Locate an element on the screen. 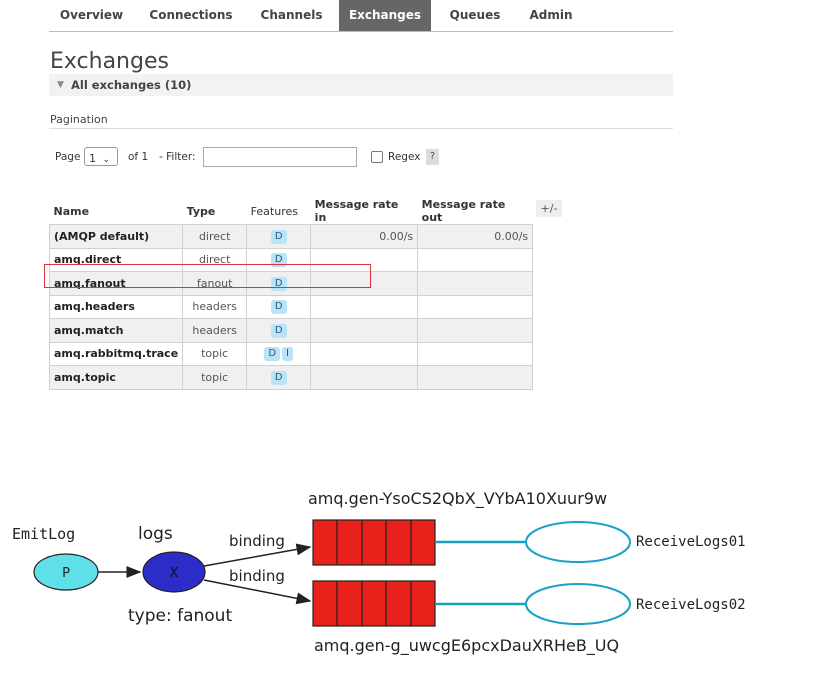 This screenshot has width=823, height=675. table-row: amq.topic topic D is located at coordinates (291, 377).